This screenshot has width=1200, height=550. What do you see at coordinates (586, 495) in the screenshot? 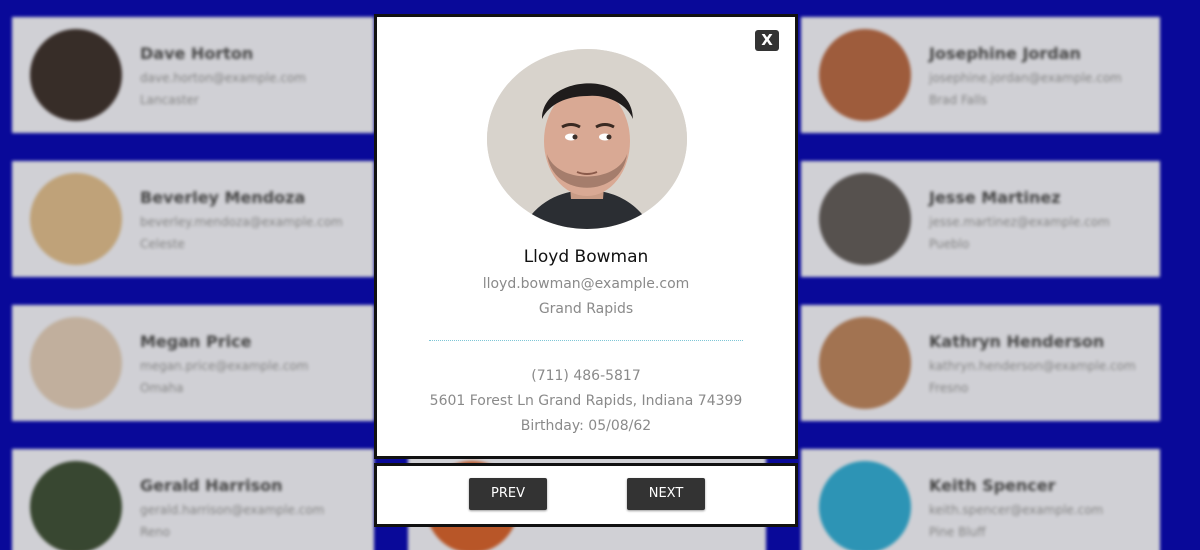
I see `modal-navigation: PREV NEXT` at bounding box center [586, 495].